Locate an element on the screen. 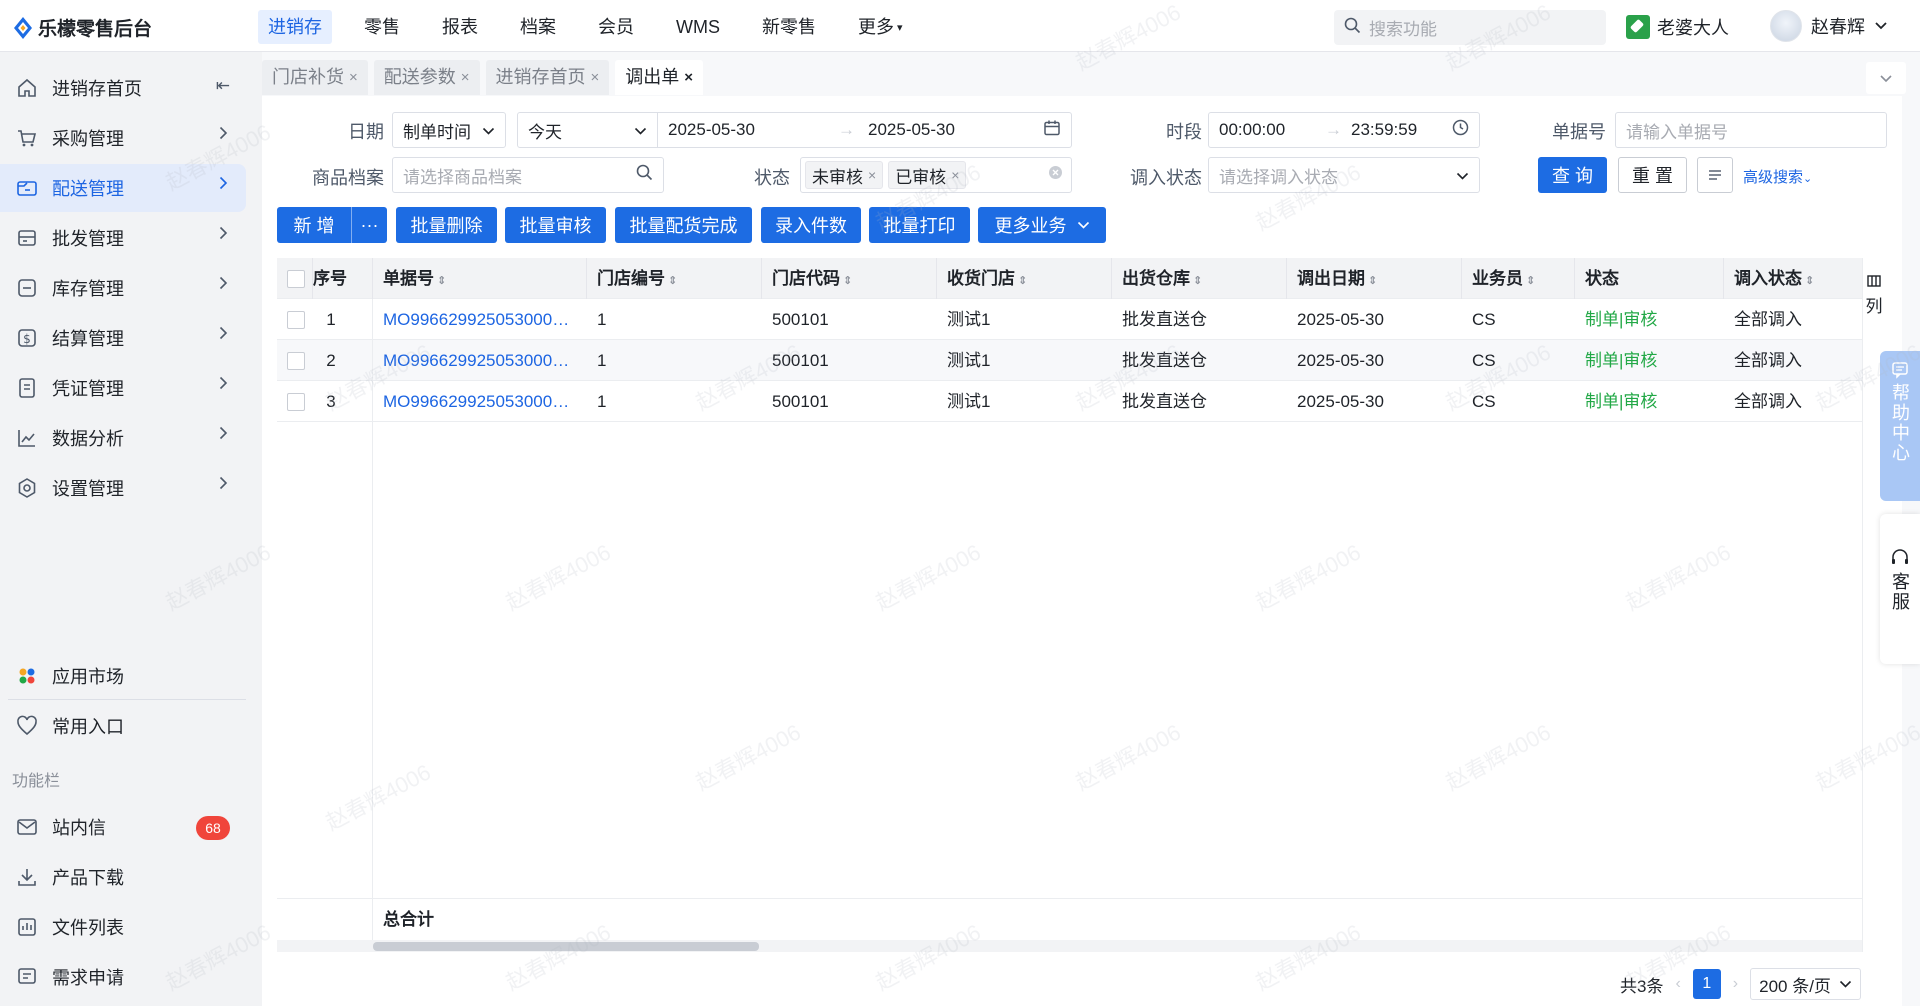  sidebar-item: 库存管理 is located at coordinates (123, 288).